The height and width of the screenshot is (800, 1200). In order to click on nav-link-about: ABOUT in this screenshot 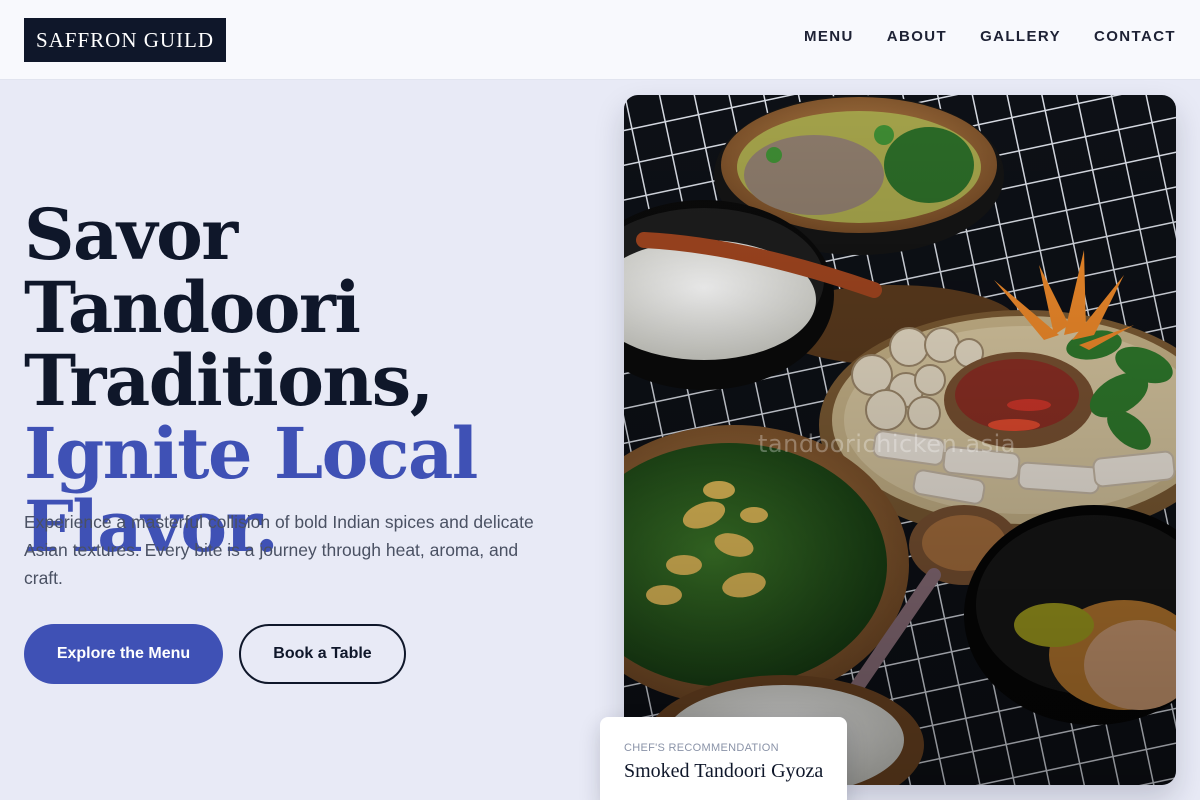, I will do `click(917, 36)`.